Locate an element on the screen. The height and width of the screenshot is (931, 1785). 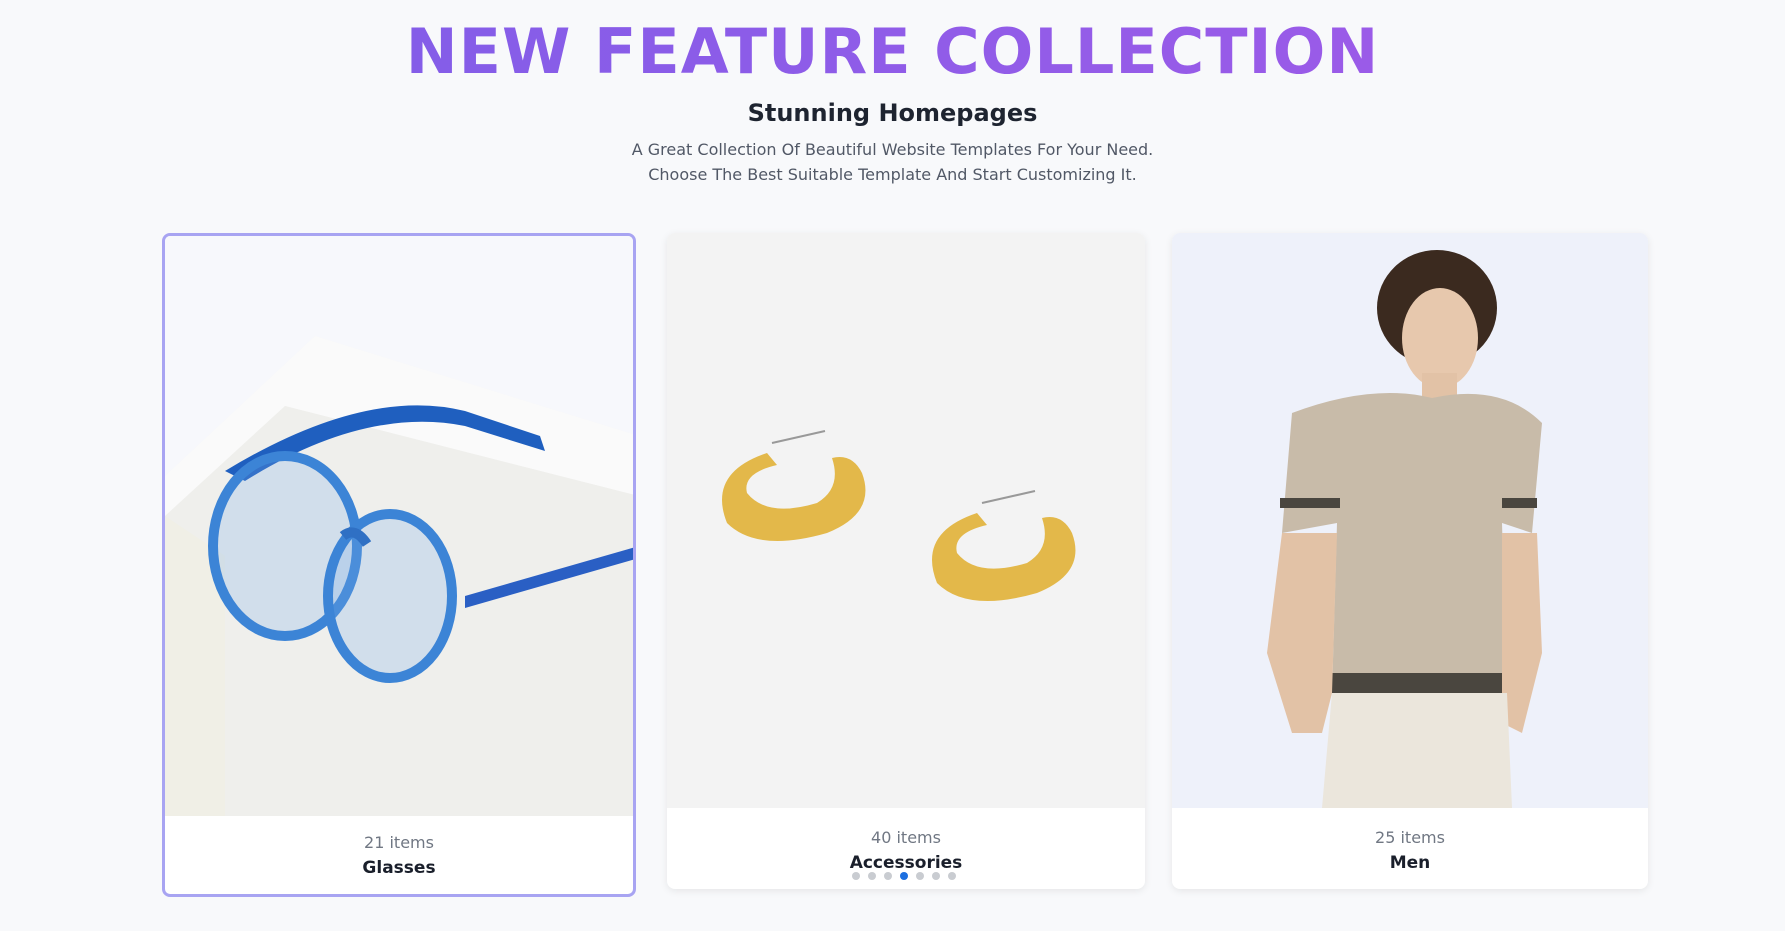
card-item-count: 21 items is located at coordinates (399, 842).